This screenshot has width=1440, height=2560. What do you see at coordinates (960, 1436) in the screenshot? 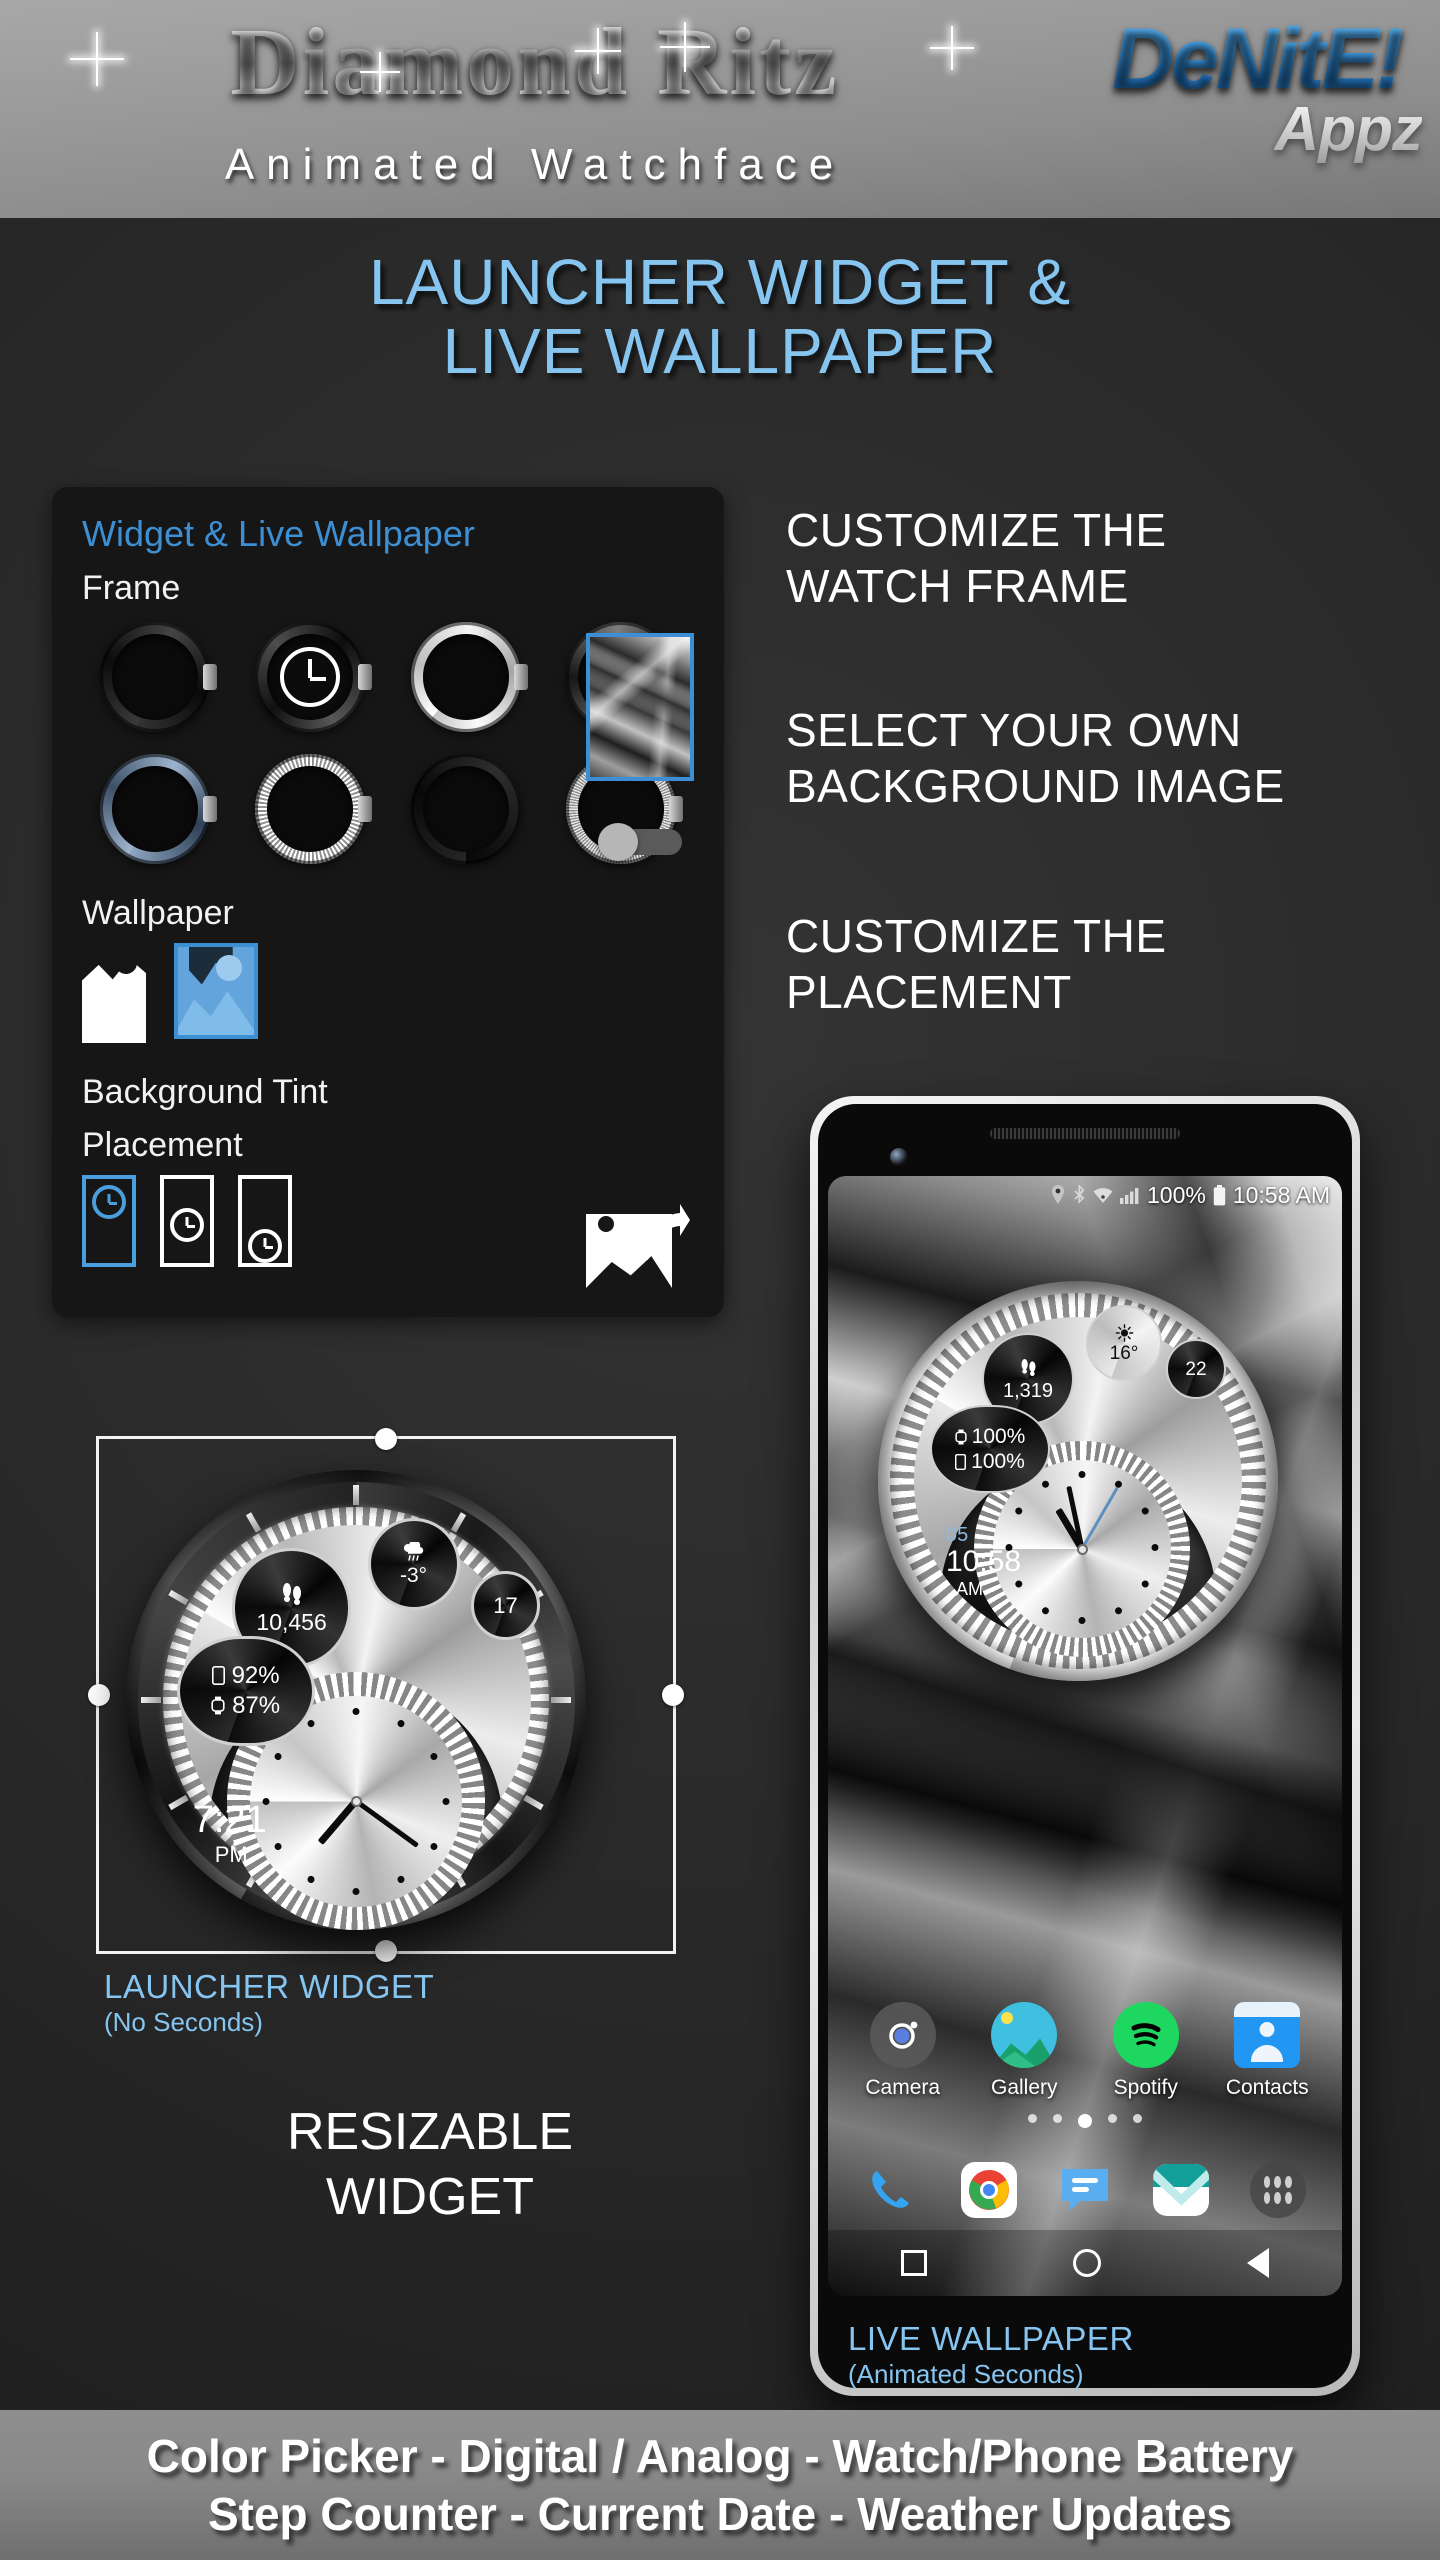
I see `watch-icon` at bounding box center [960, 1436].